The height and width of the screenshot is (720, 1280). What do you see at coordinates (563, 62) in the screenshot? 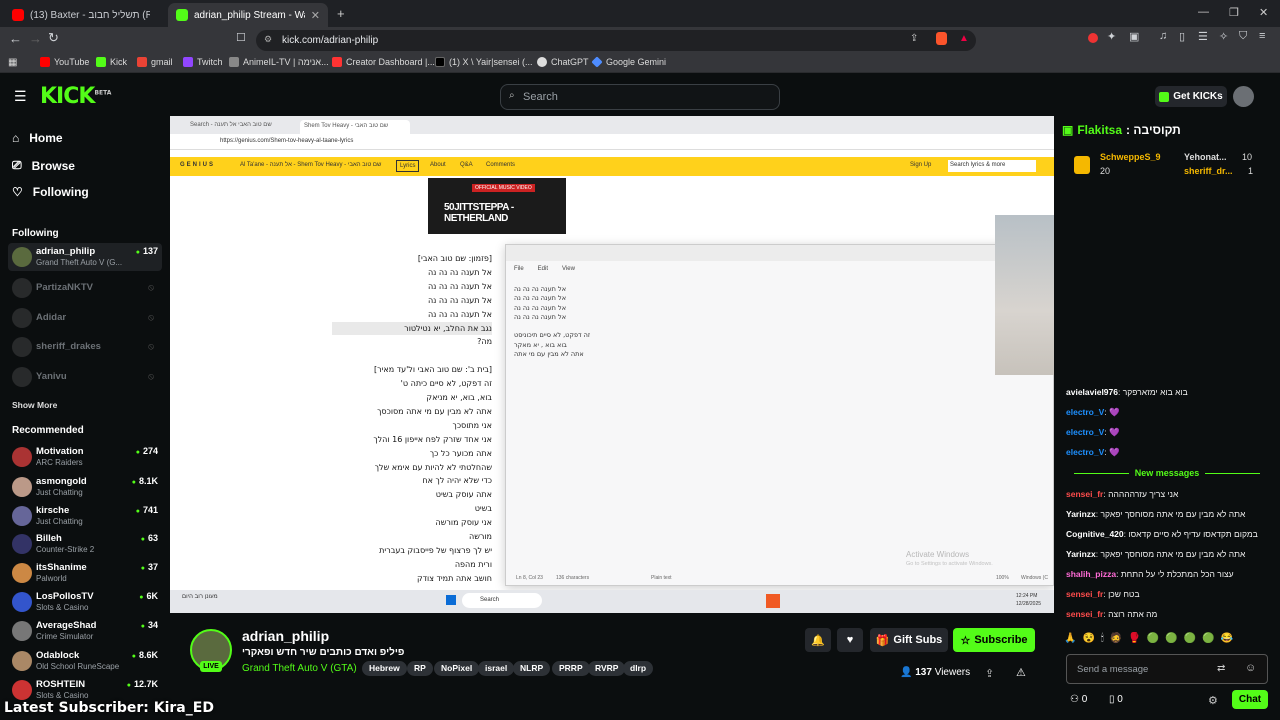
I see `bookmark-chatgpt: ChatGPT` at bounding box center [563, 62].